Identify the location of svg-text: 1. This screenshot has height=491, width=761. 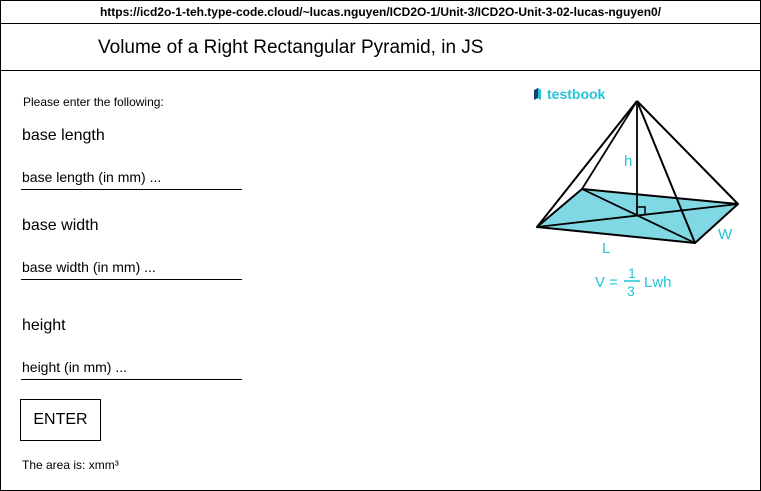
(632, 273).